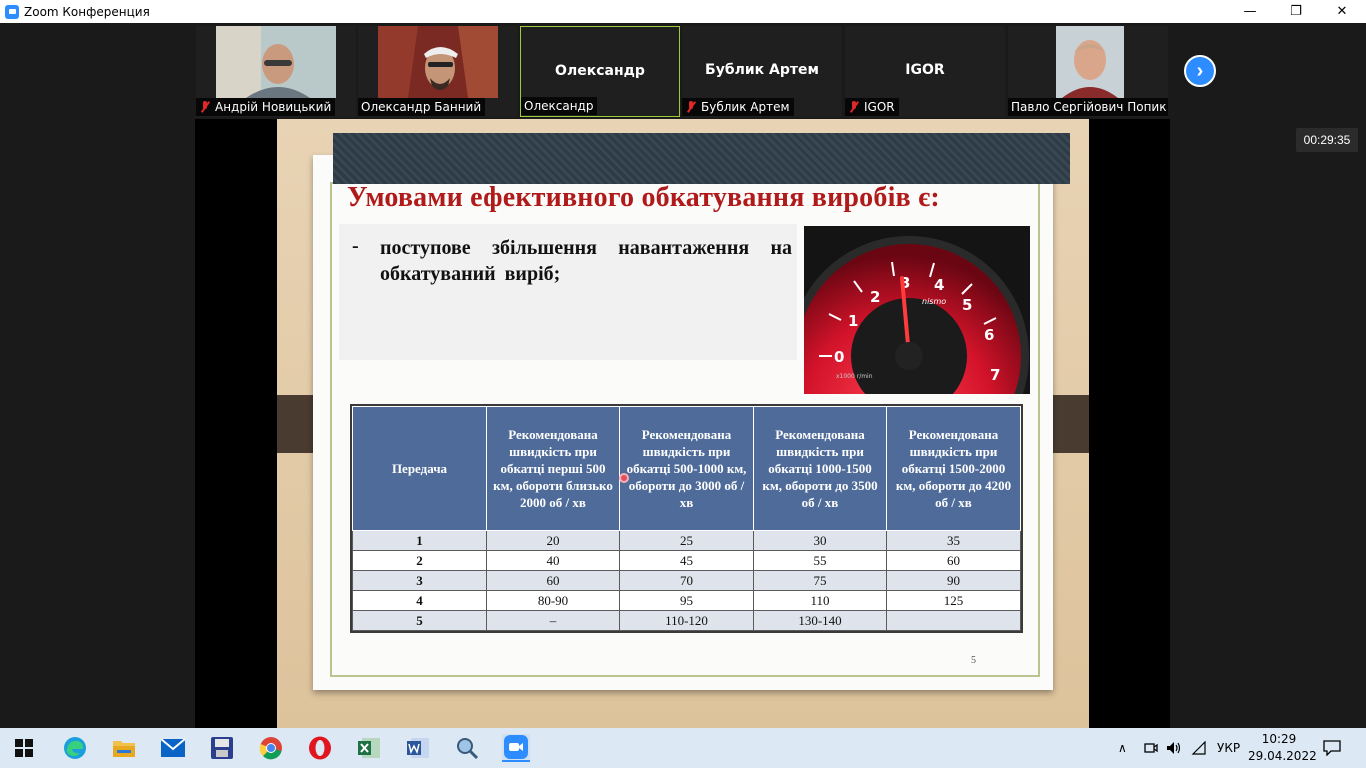 The height and width of the screenshot is (768, 1366). What do you see at coordinates (222, 748) in the screenshot?
I see `save-disk-icon` at bounding box center [222, 748].